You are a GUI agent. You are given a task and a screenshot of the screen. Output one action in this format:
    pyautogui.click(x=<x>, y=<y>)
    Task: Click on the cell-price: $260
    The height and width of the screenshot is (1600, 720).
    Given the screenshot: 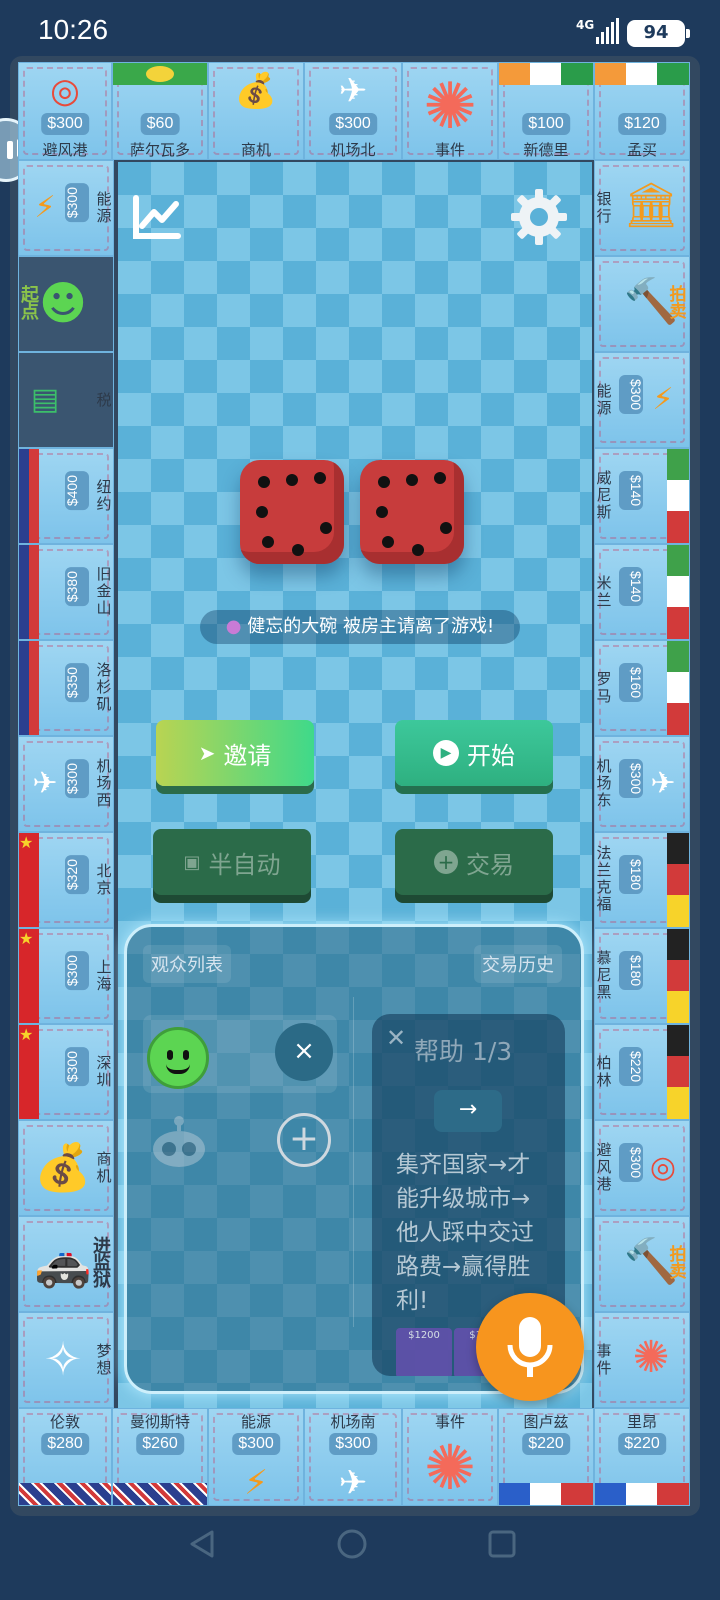 What is the action you would take?
    pyautogui.click(x=160, y=1444)
    